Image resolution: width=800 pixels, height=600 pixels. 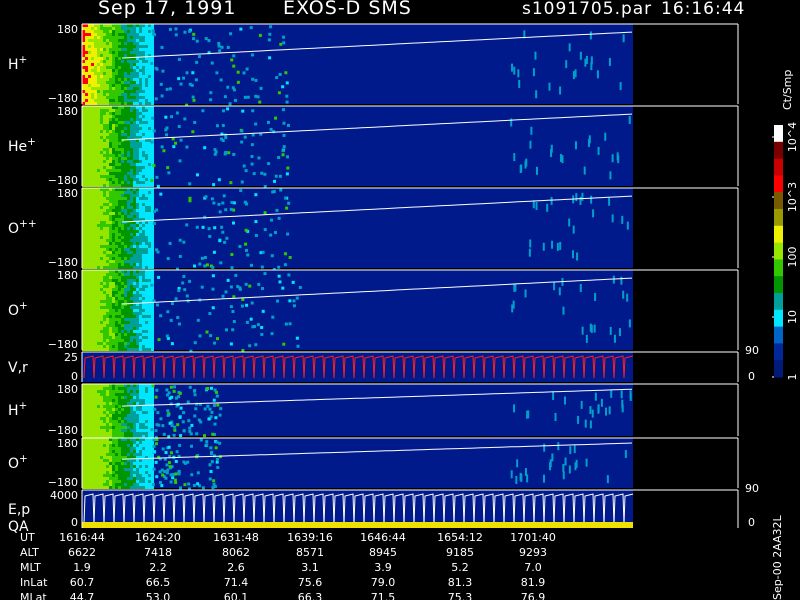 I want to click on panel-ytick-top: 180, so click(x=67, y=443).